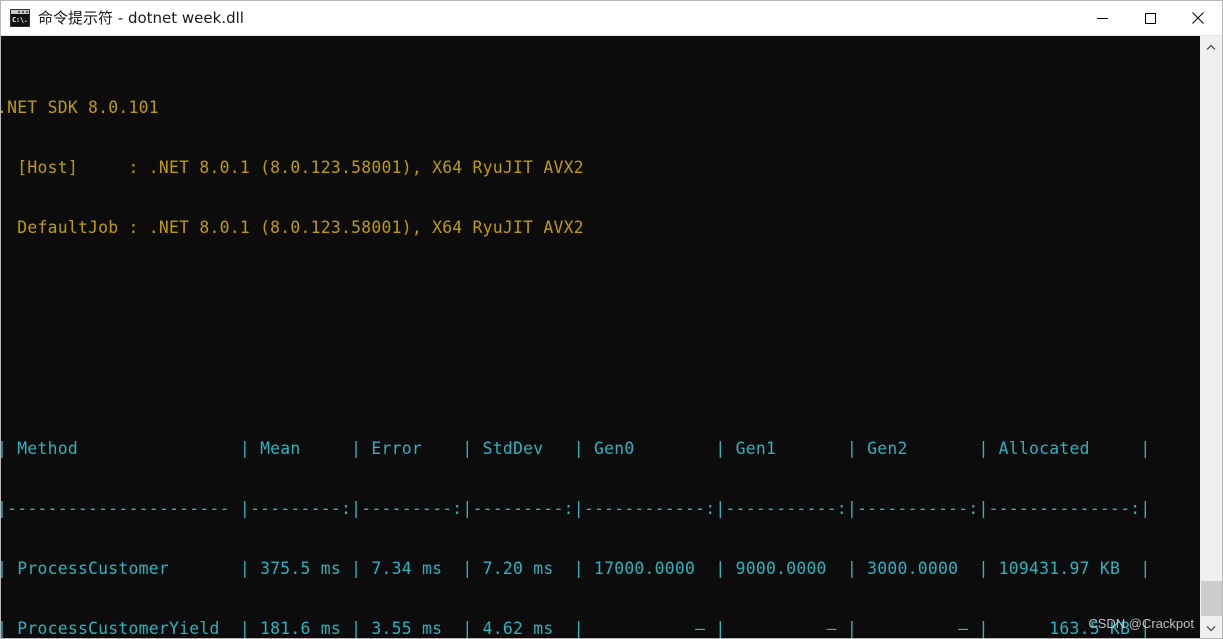  I want to click on scrollbar-thumb, so click(1211, 598).